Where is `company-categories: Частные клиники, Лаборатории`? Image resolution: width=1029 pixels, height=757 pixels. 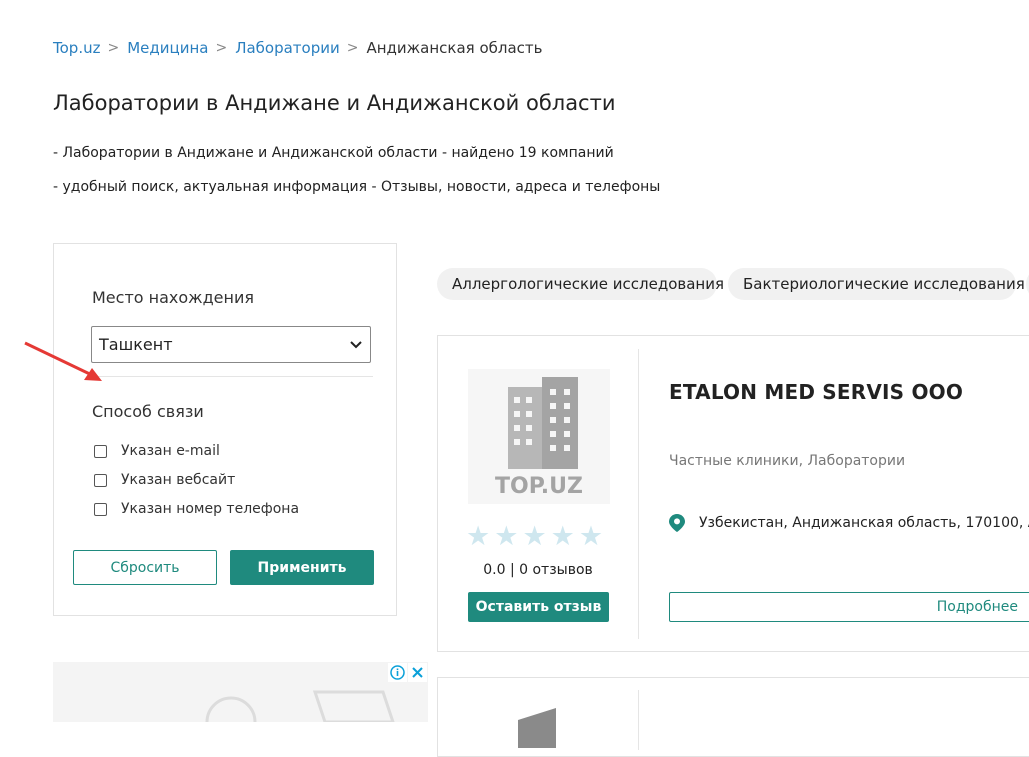 company-categories: Частные клиники, Лаборатории is located at coordinates (787, 461).